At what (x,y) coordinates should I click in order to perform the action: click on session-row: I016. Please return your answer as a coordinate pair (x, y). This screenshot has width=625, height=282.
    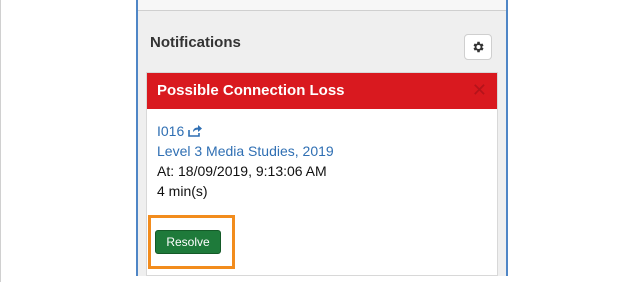
    Looking at the image, I should click on (322, 131).